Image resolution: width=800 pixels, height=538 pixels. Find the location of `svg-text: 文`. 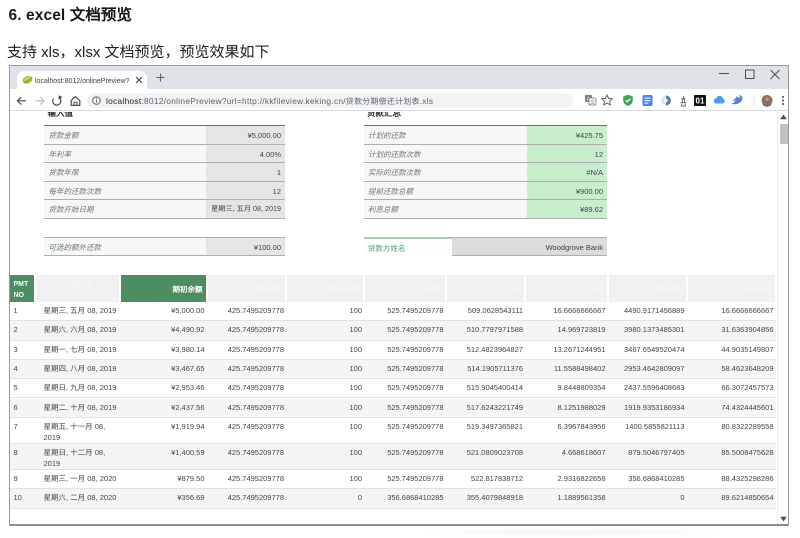

svg-text: 文 is located at coordinates (593, 102).